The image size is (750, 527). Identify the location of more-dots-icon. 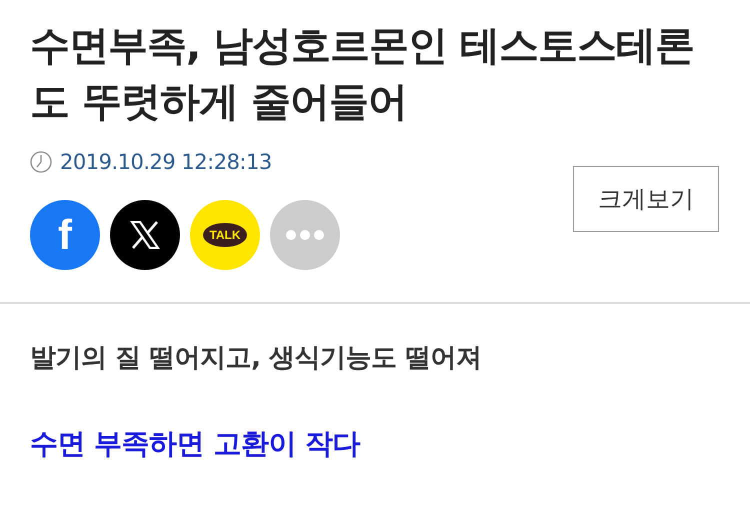
(305, 235).